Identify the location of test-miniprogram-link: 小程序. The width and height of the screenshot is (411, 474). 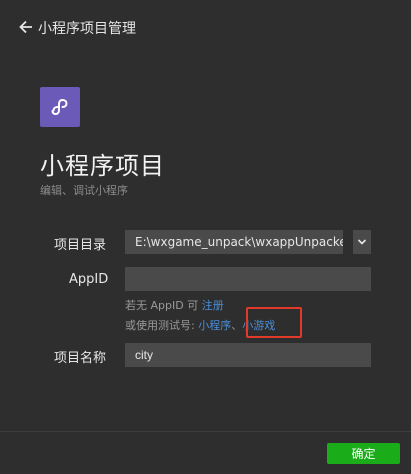
(214, 325).